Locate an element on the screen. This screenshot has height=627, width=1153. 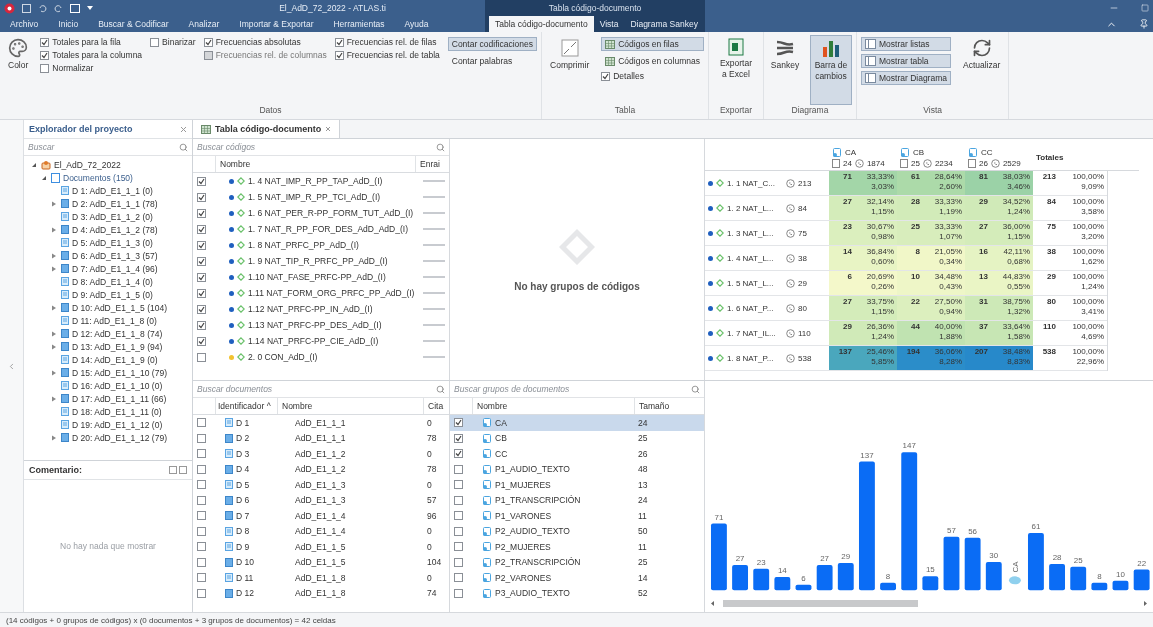
group-row: P1_VARONES 11 is located at coordinates (577, 516).